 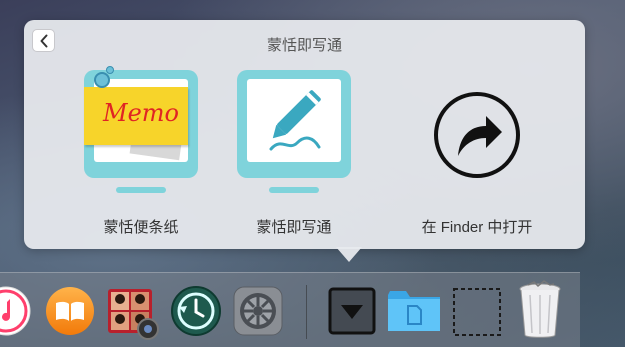 I want to click on open-in-finder-item: 在 Finder 中打开, so click(x=477, y=153).